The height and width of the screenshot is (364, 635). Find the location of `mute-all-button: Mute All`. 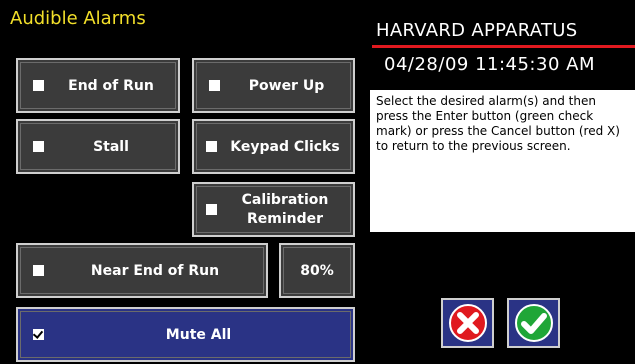

mute-all-button: Mute All is located at coordinates (185, 334).